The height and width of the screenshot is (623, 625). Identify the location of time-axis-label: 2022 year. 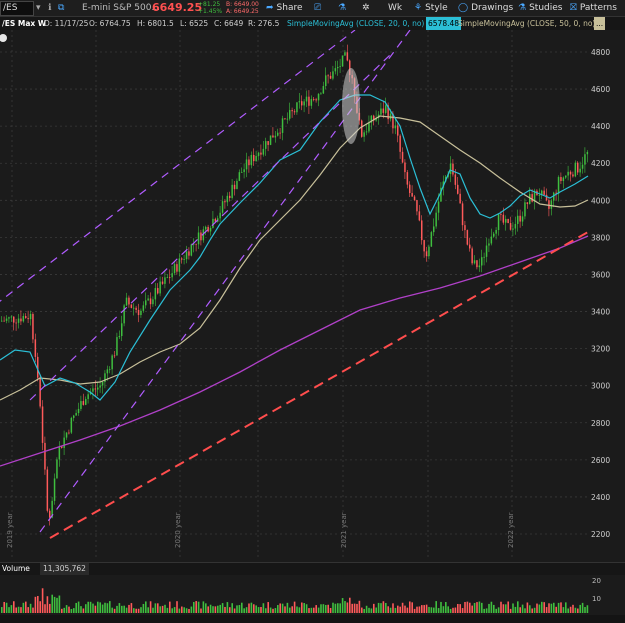
(511, 530).